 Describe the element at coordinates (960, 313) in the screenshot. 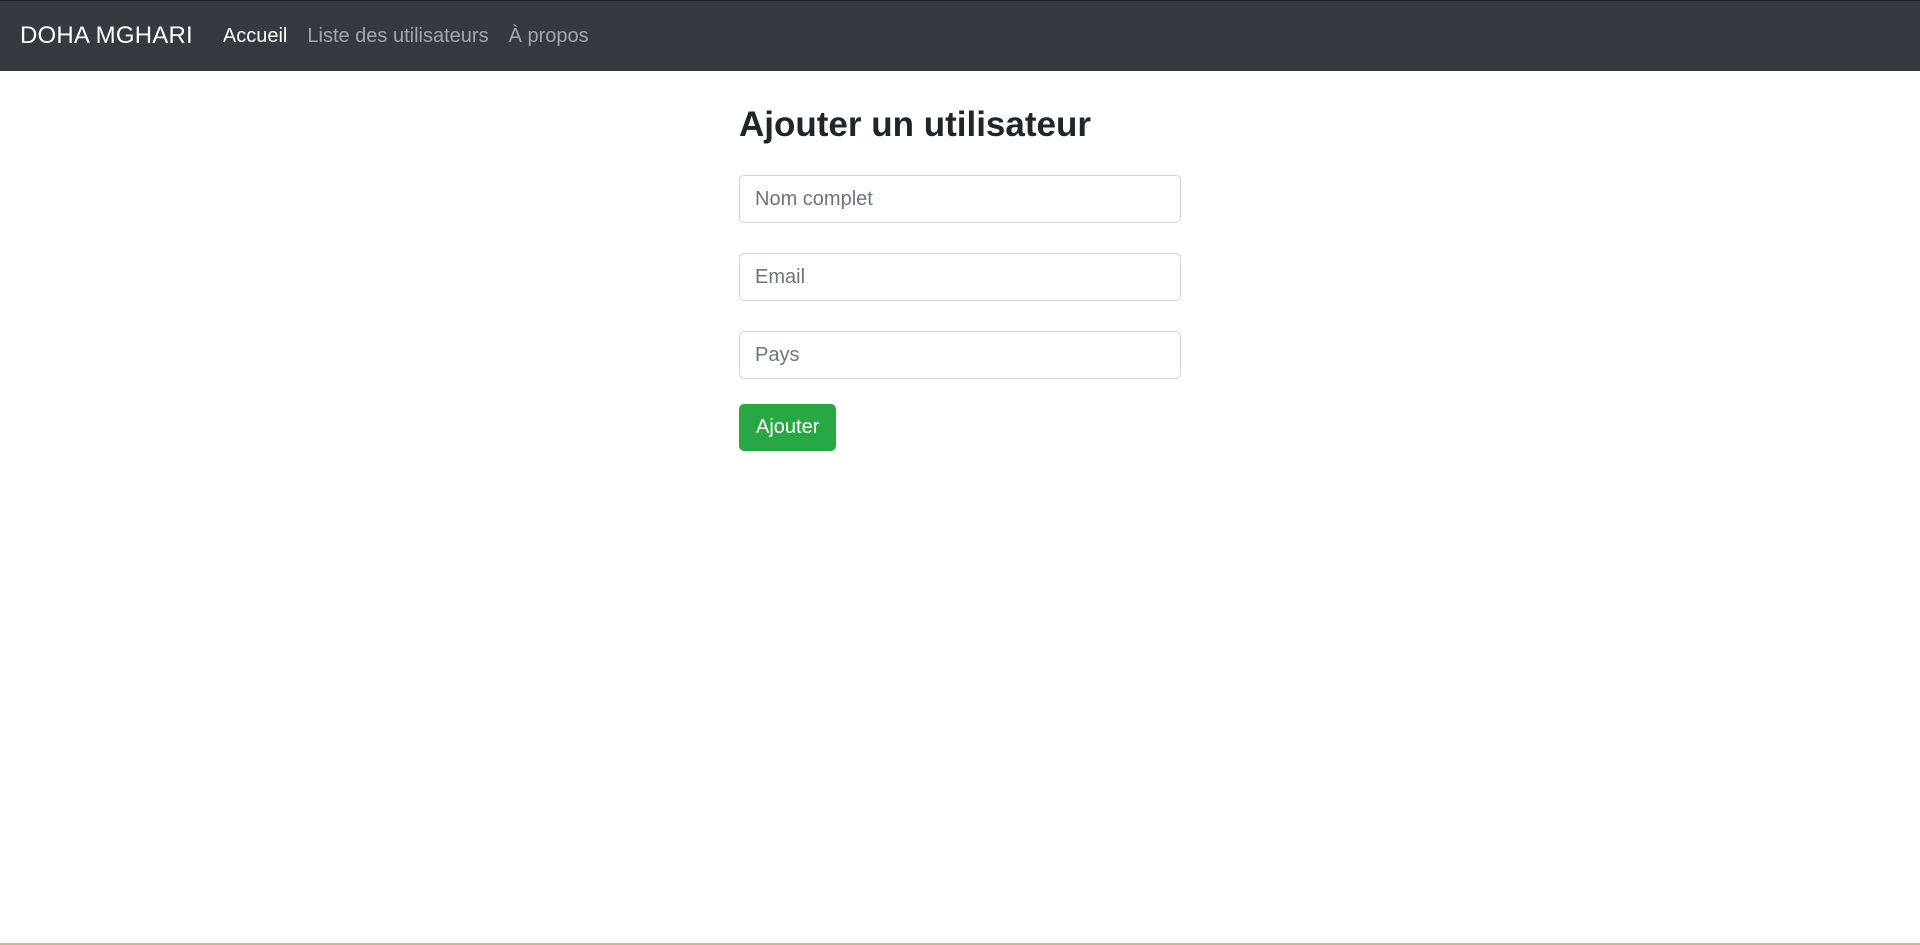

I see `add-user-form: Ajouter` at that location.